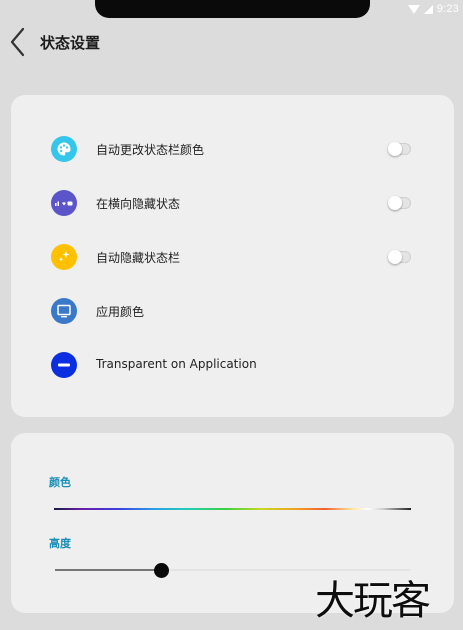 The image size is (463, 630). What do you see at coordinates (120, 312) in the screenshot?
I see `setting-label: 应用颜色` at bounding box center [120, 312].